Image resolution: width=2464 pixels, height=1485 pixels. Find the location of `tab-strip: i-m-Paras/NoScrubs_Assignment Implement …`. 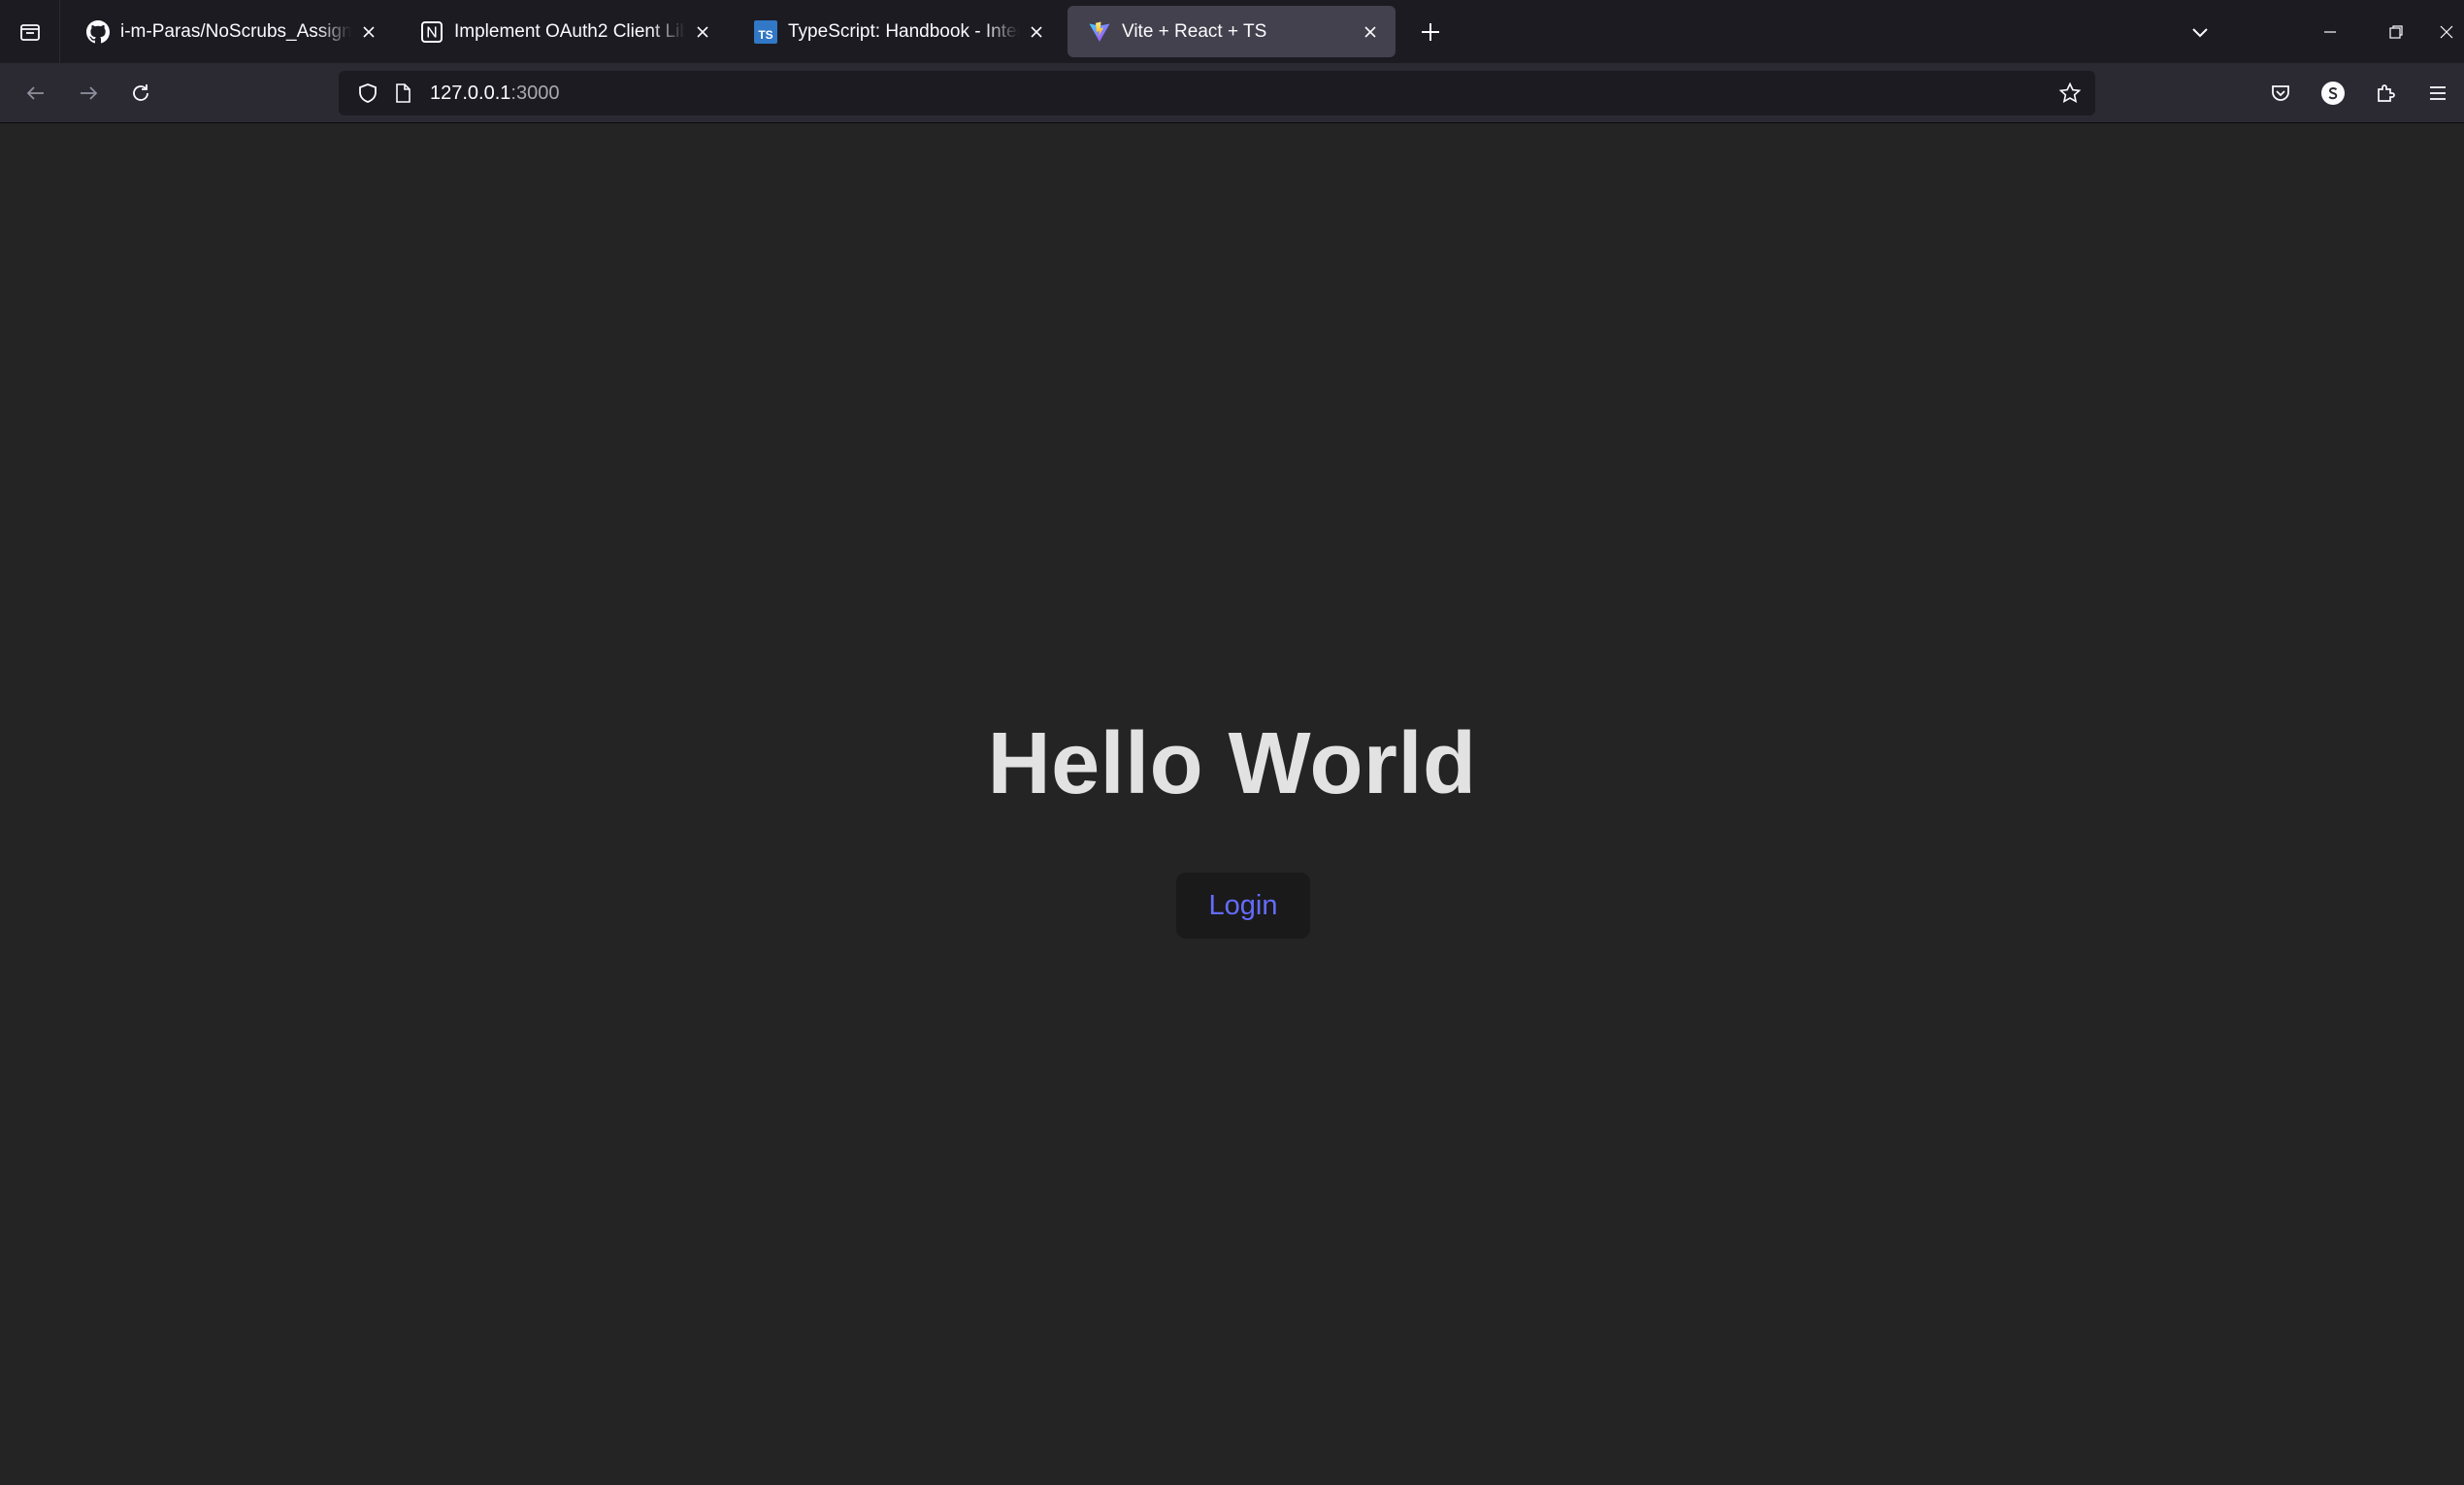

tab-strip: i-m-Paras/NoScrubs_Assignment Implement … is located at coordinates (1232, 31).